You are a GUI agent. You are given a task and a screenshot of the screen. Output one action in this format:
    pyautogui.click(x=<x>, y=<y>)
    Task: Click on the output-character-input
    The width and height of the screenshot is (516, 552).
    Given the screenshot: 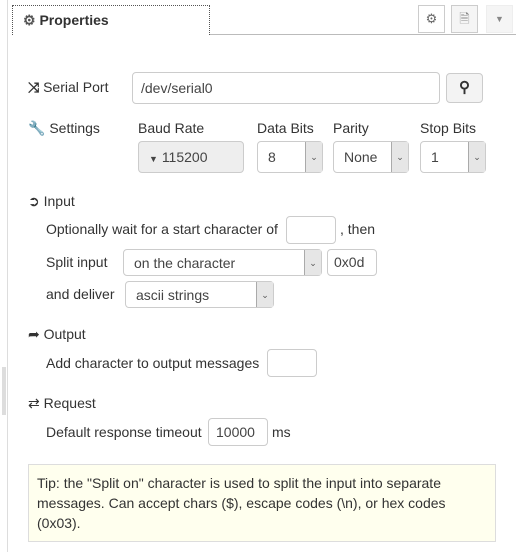 What is the action you would take?
    pyautogui.click(x=292, y=363)
    